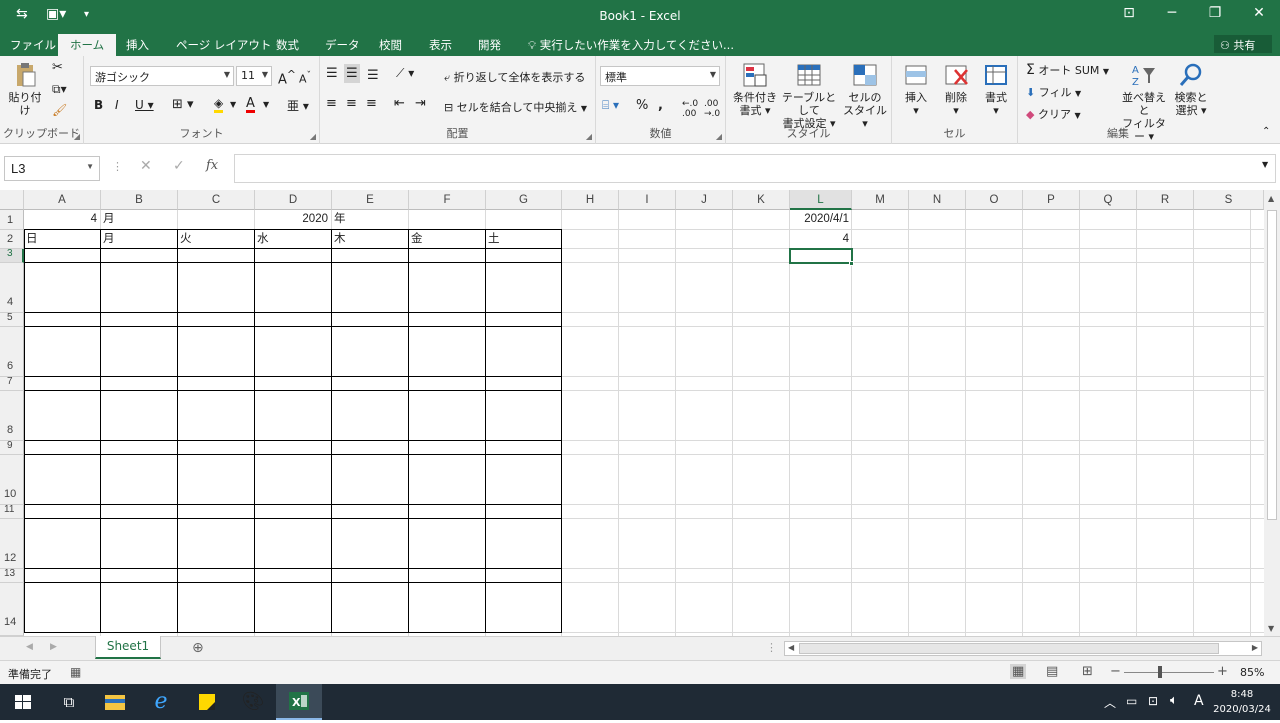 The width and height of the screenshot is (1280, 723). Describe the element at coordinates (12, 480) in the screenshot. I see `row-header: 10` at that location.